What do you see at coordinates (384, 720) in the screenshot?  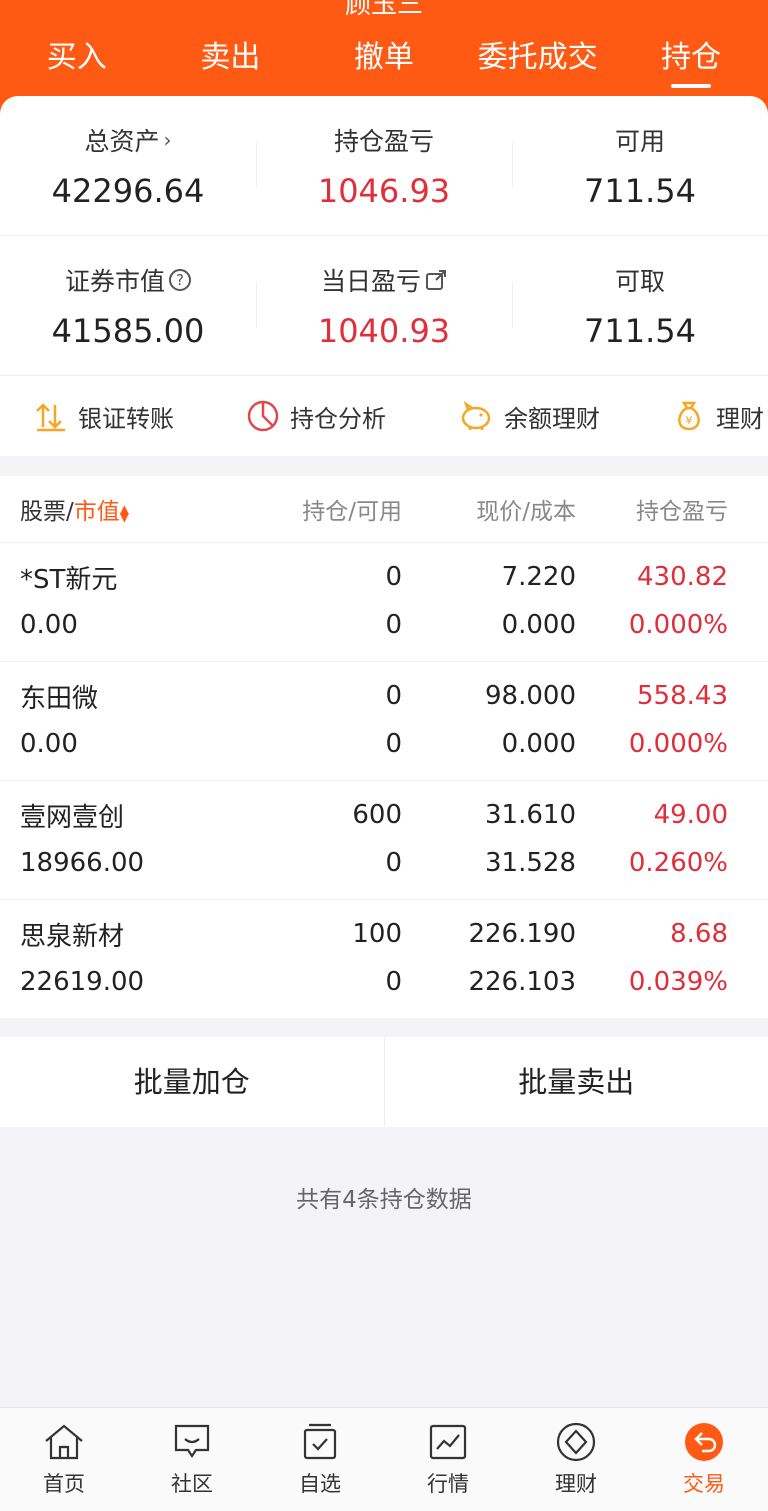 I see `table-row: 东田微 0 98.000 558.43 0.00 0 0.000 0.000%` at bounding box center [384, 720].